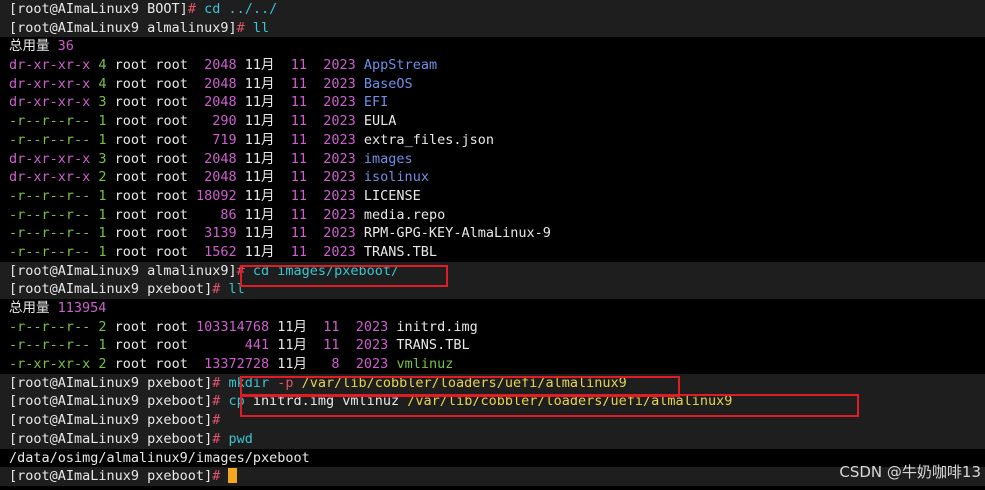 The image size is (985, 490). Describe the element at coordinates (492, 289) in the screenshot. I see `terminal-line: [root@AImaLinux9 pxeboot]# ll` at that location.